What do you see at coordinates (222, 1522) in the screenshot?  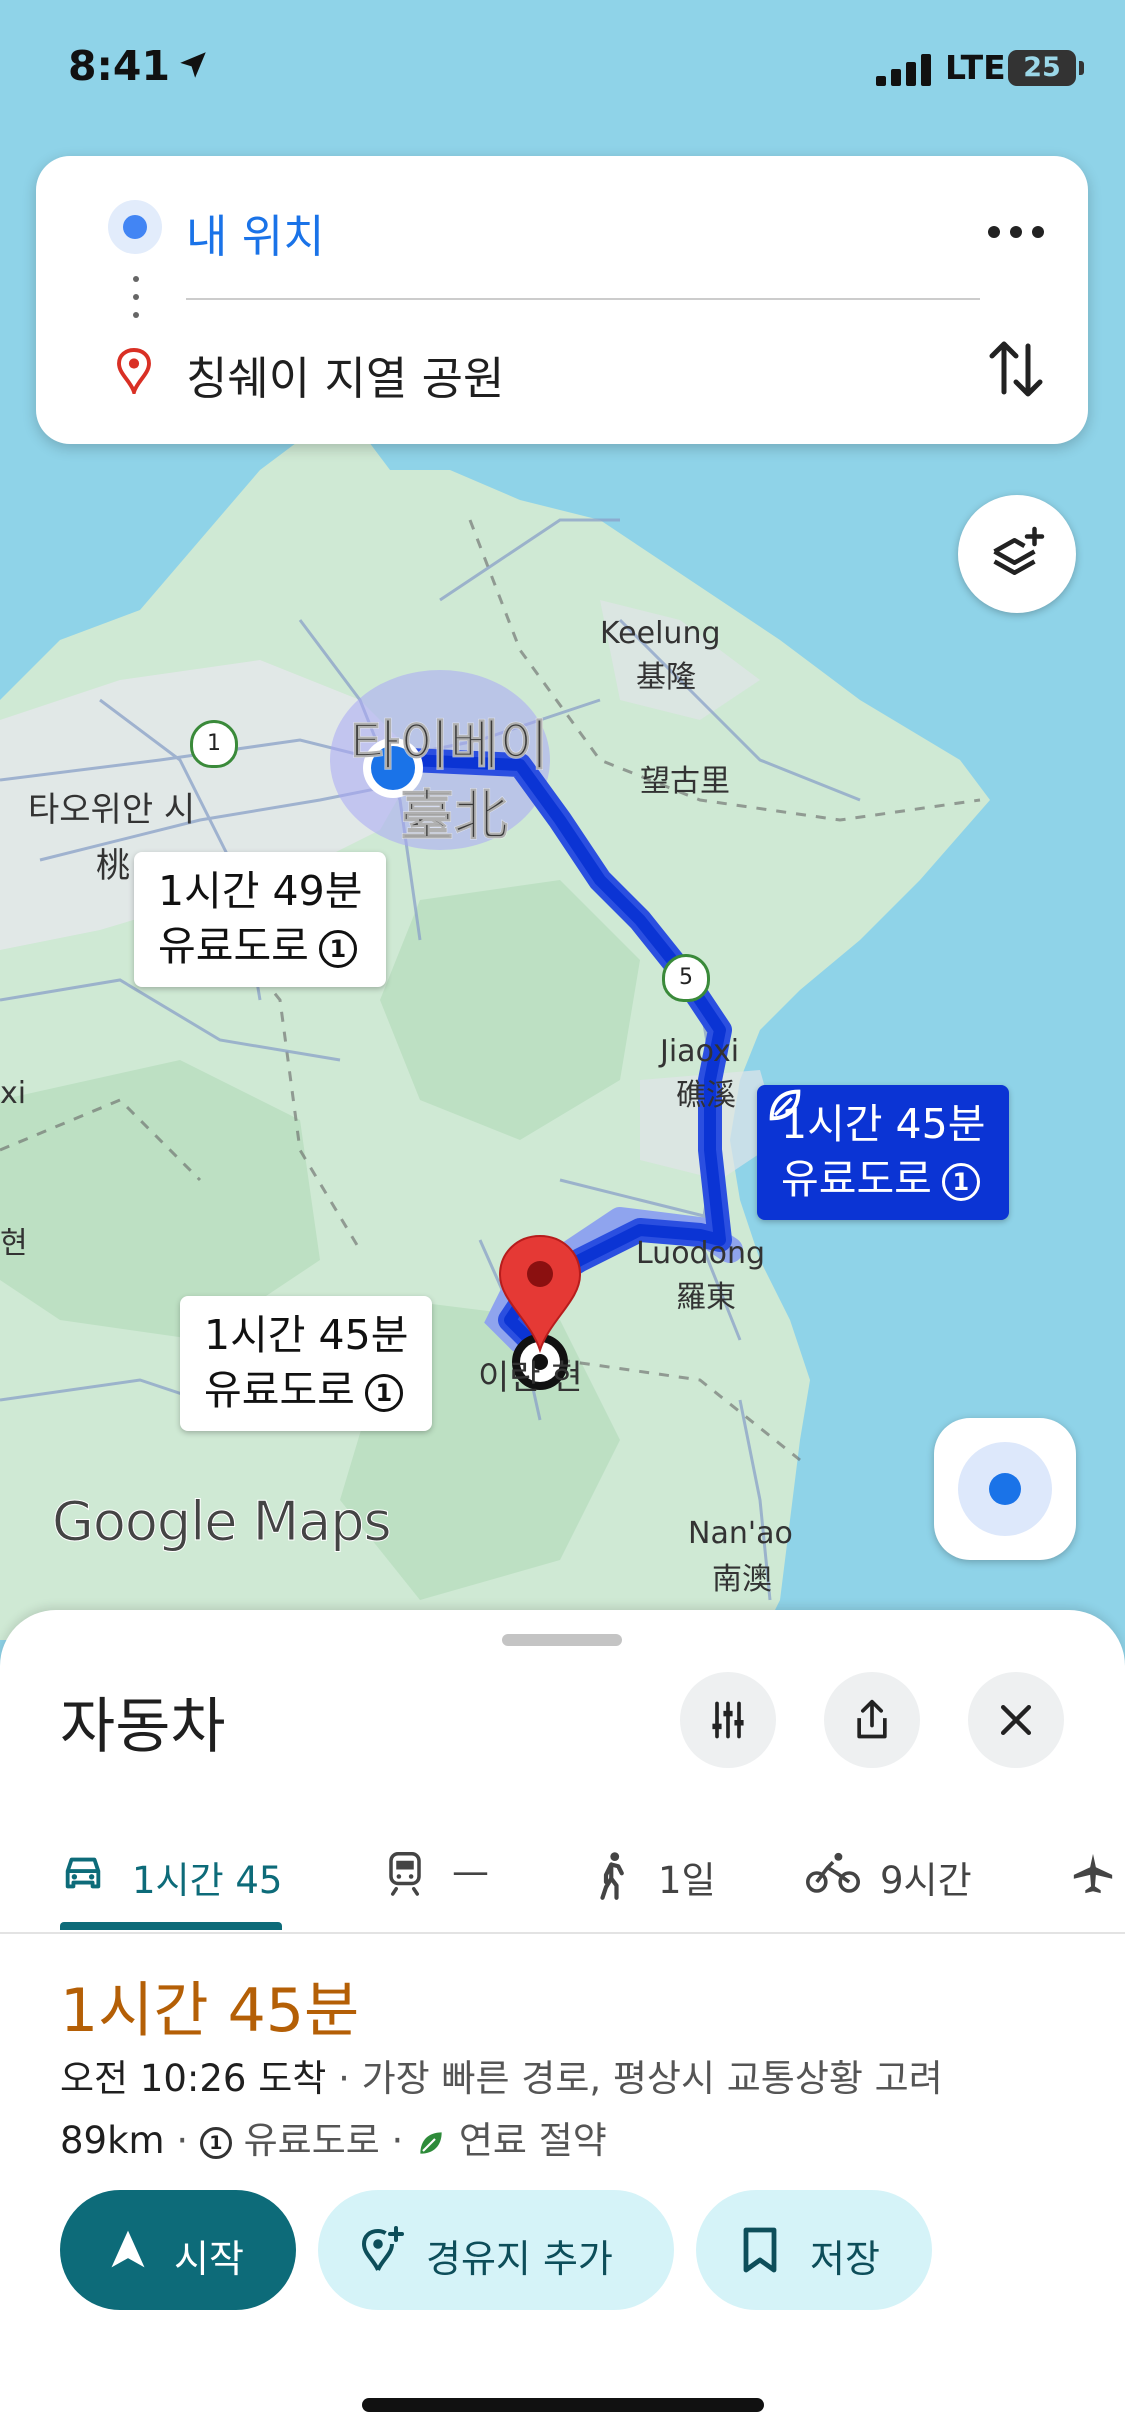 I see `google-maps-watermark: Google Maps` at bounding box center [222, 1522].